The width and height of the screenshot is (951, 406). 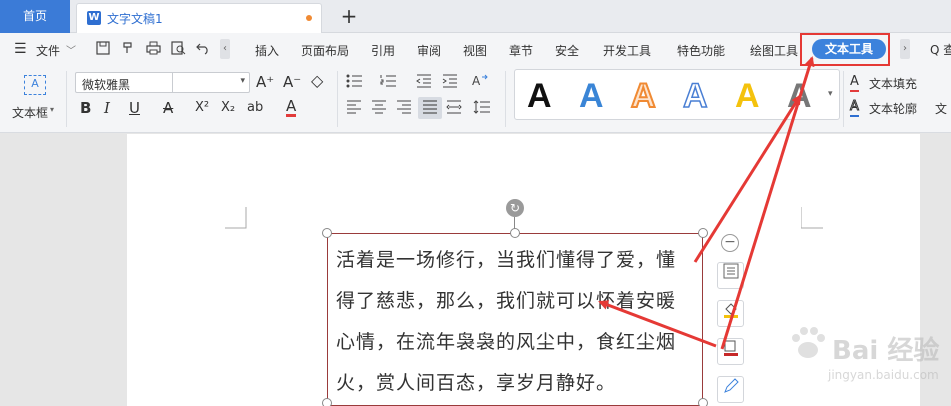 What do you see at coordinates (808, 342) in the screenshot?
I see `paw-logo-icon` at bounding box center [808, 342].